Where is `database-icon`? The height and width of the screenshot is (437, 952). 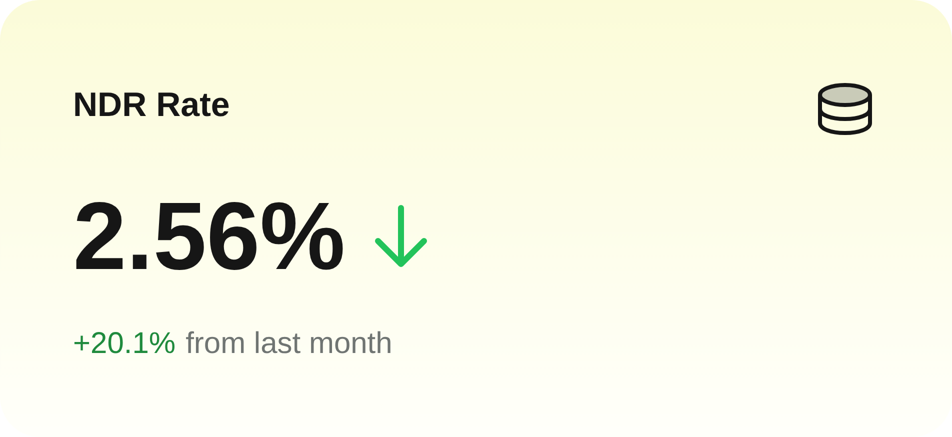
database-icon is located at coordinates (845, 109).